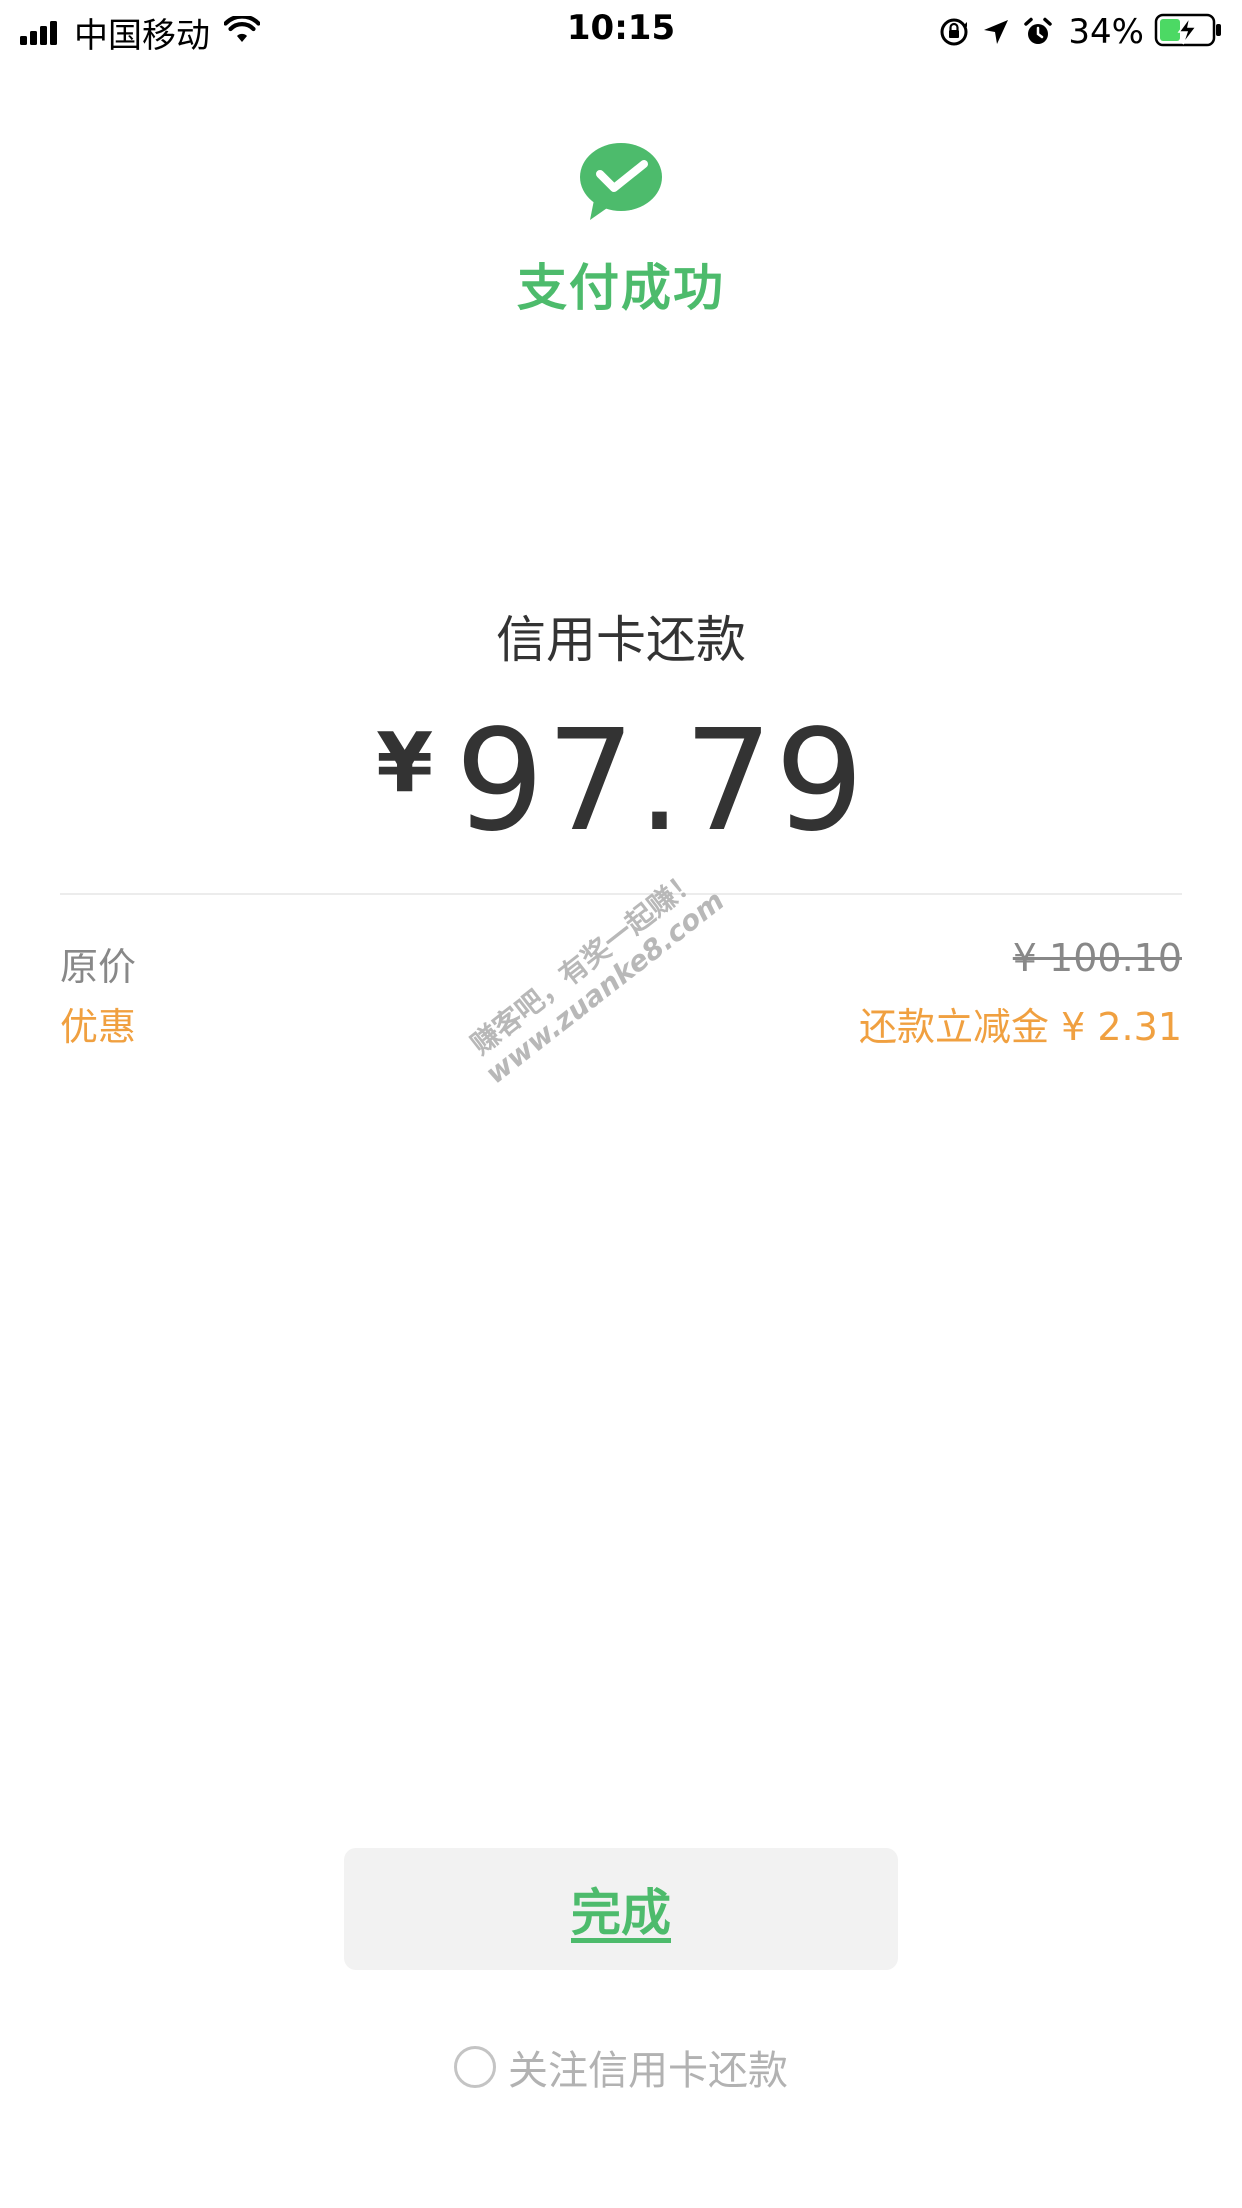  I want to click on discount-label: 优惠, so click(98, 1027).